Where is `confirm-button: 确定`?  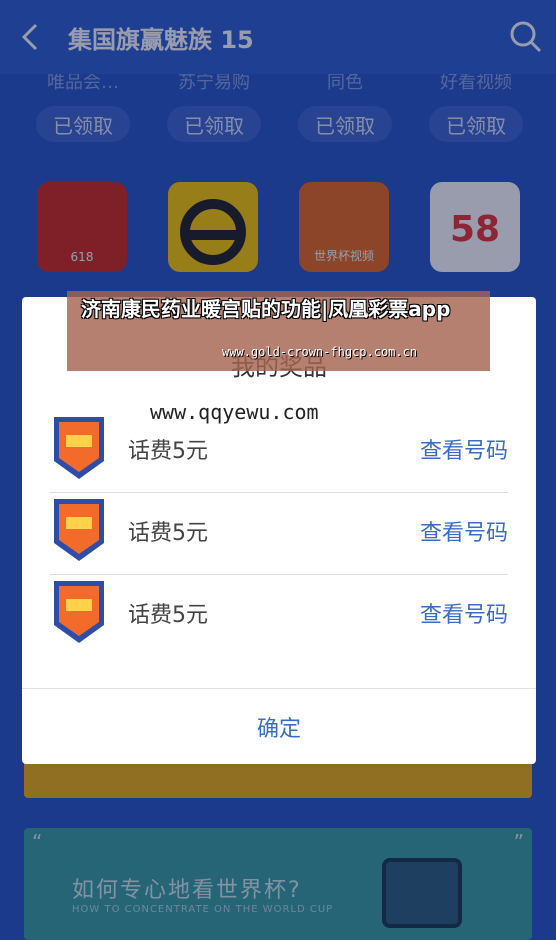 confirm-button: 确定 is located at coordinates (279, 726).